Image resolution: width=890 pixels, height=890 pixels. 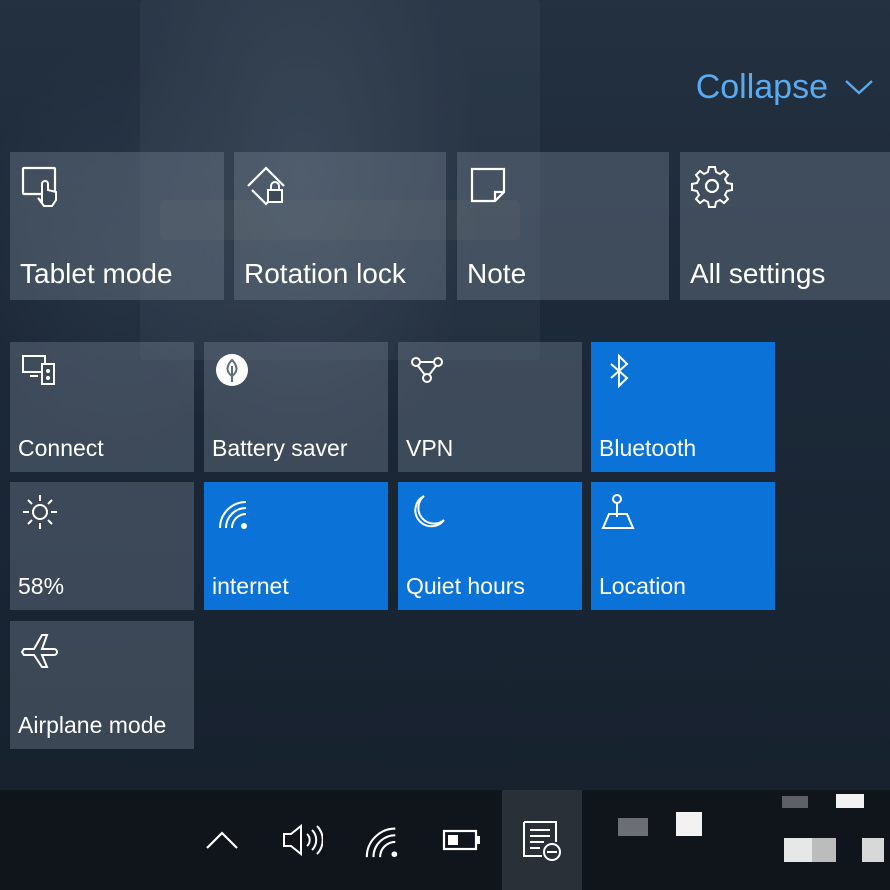 I want to click on action-center-icon, so click(x=542, y=840).